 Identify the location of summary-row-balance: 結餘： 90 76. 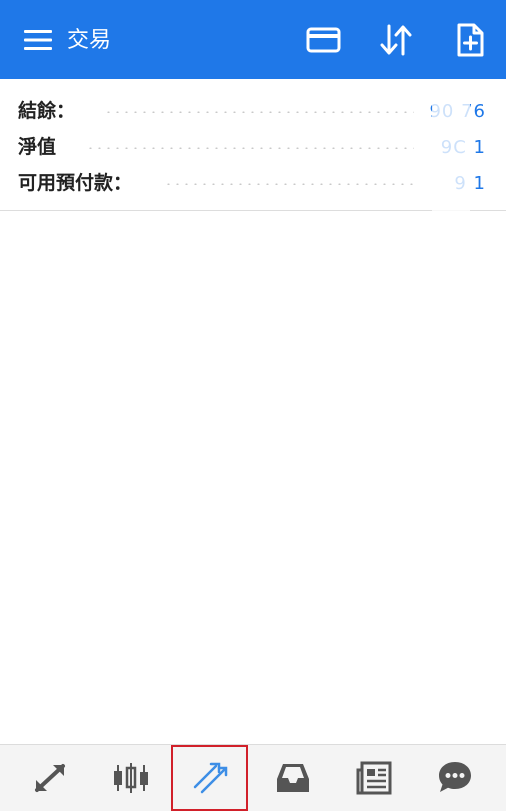
(253, 111).